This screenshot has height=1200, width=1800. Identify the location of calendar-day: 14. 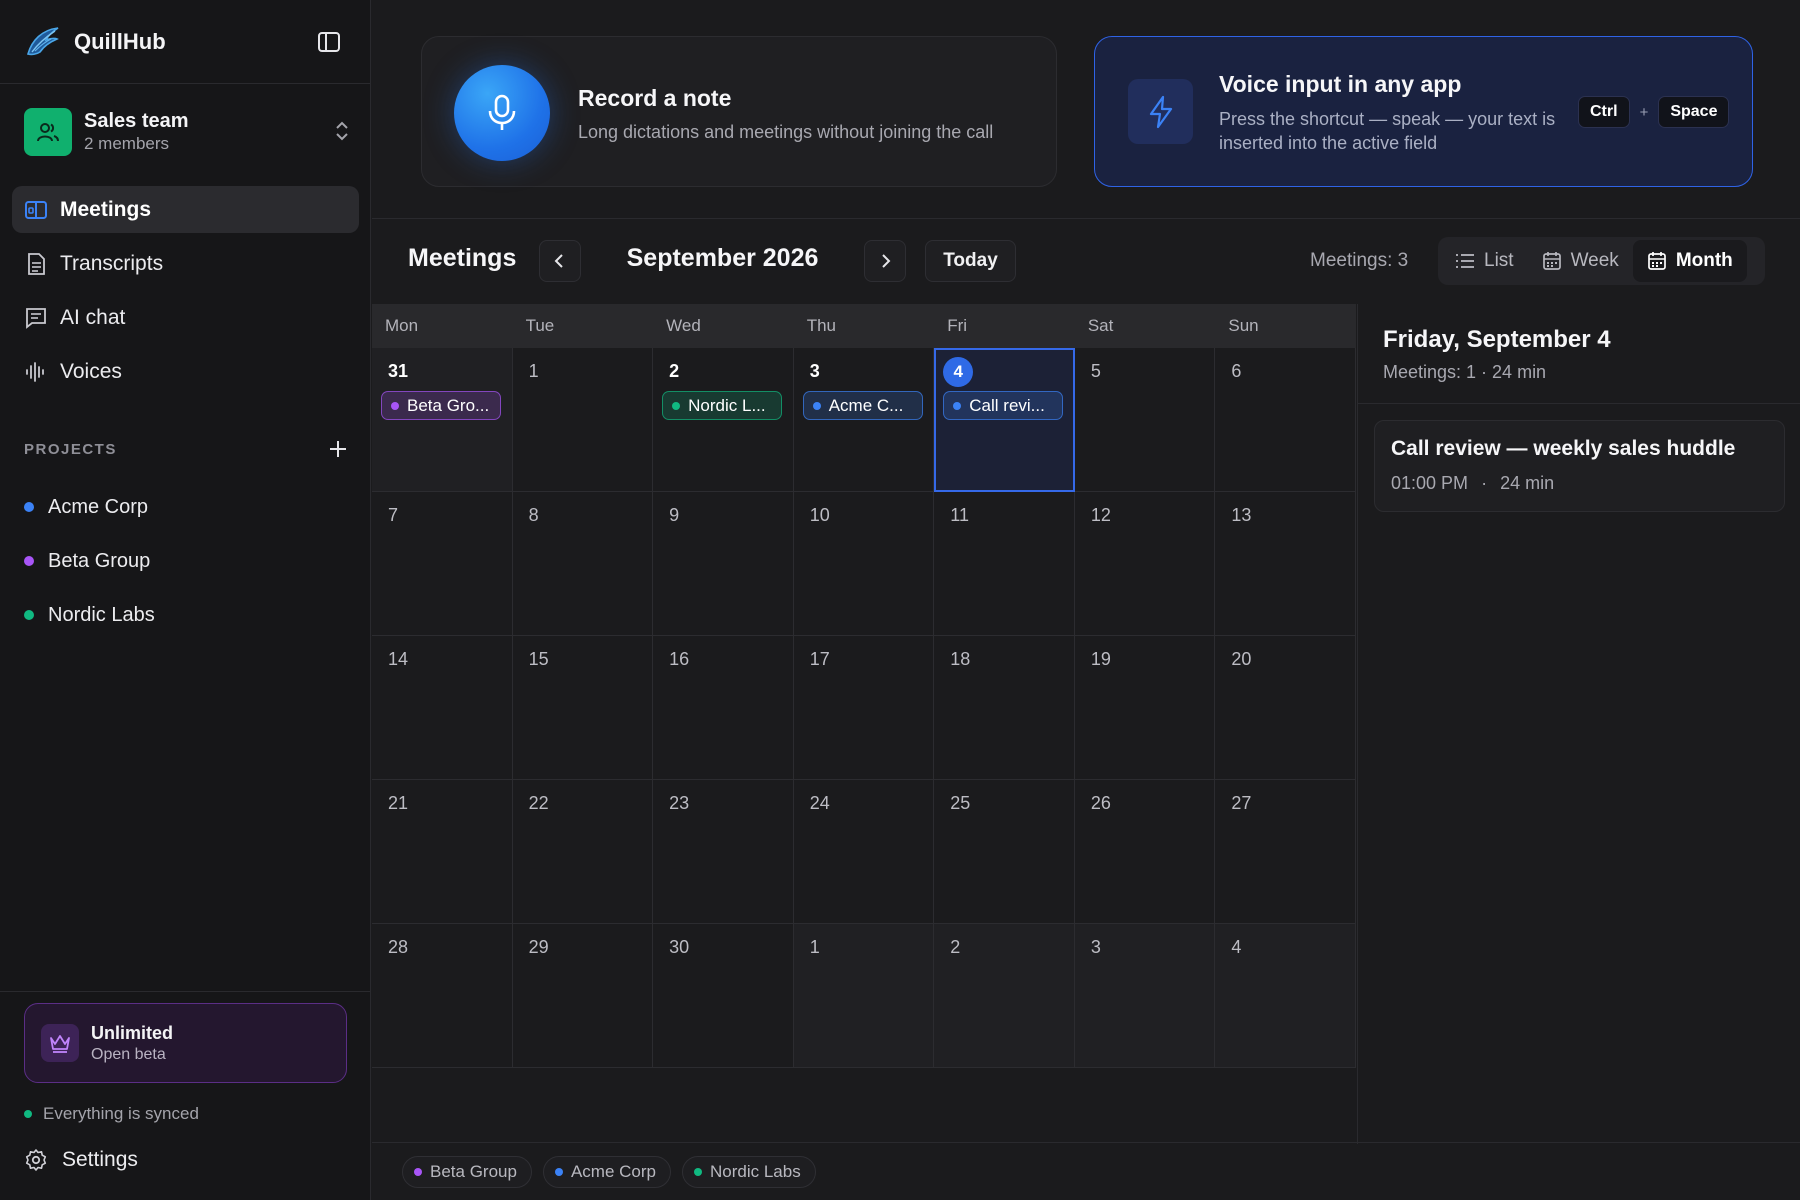
(442, 708).